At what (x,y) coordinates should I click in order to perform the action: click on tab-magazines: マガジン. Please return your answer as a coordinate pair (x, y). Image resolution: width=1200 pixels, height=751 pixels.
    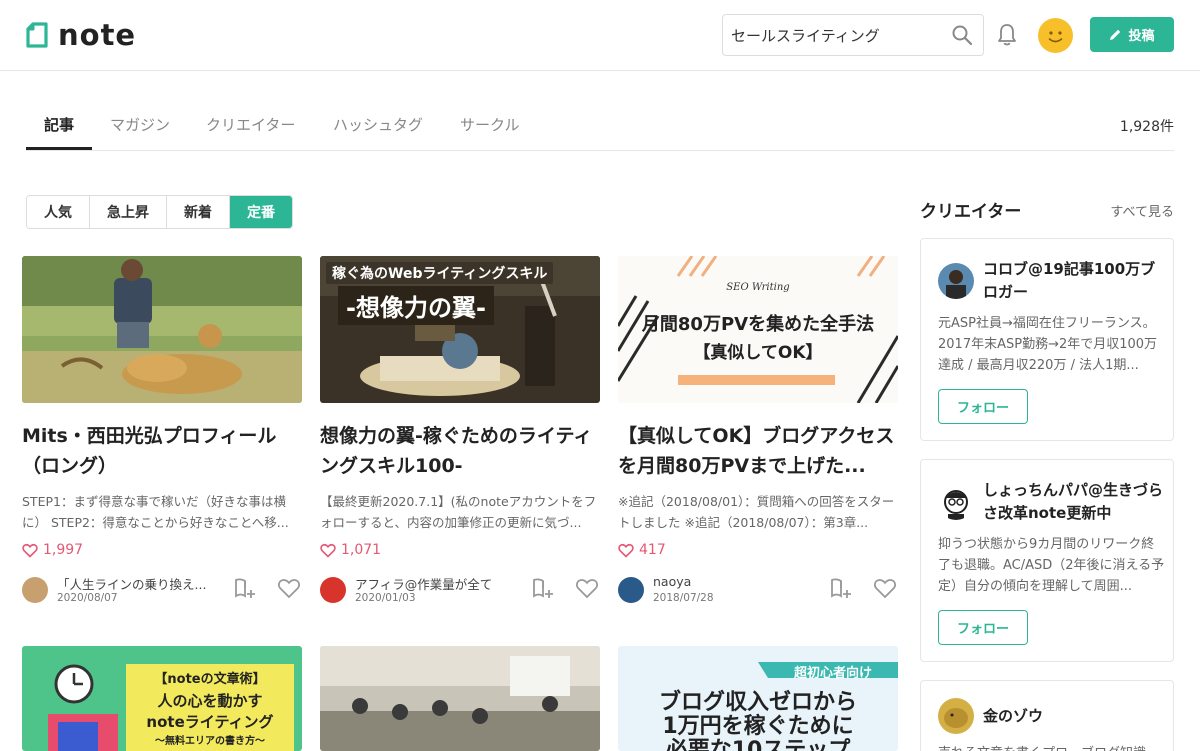
    Looking at the image, I should click on (140, 132).